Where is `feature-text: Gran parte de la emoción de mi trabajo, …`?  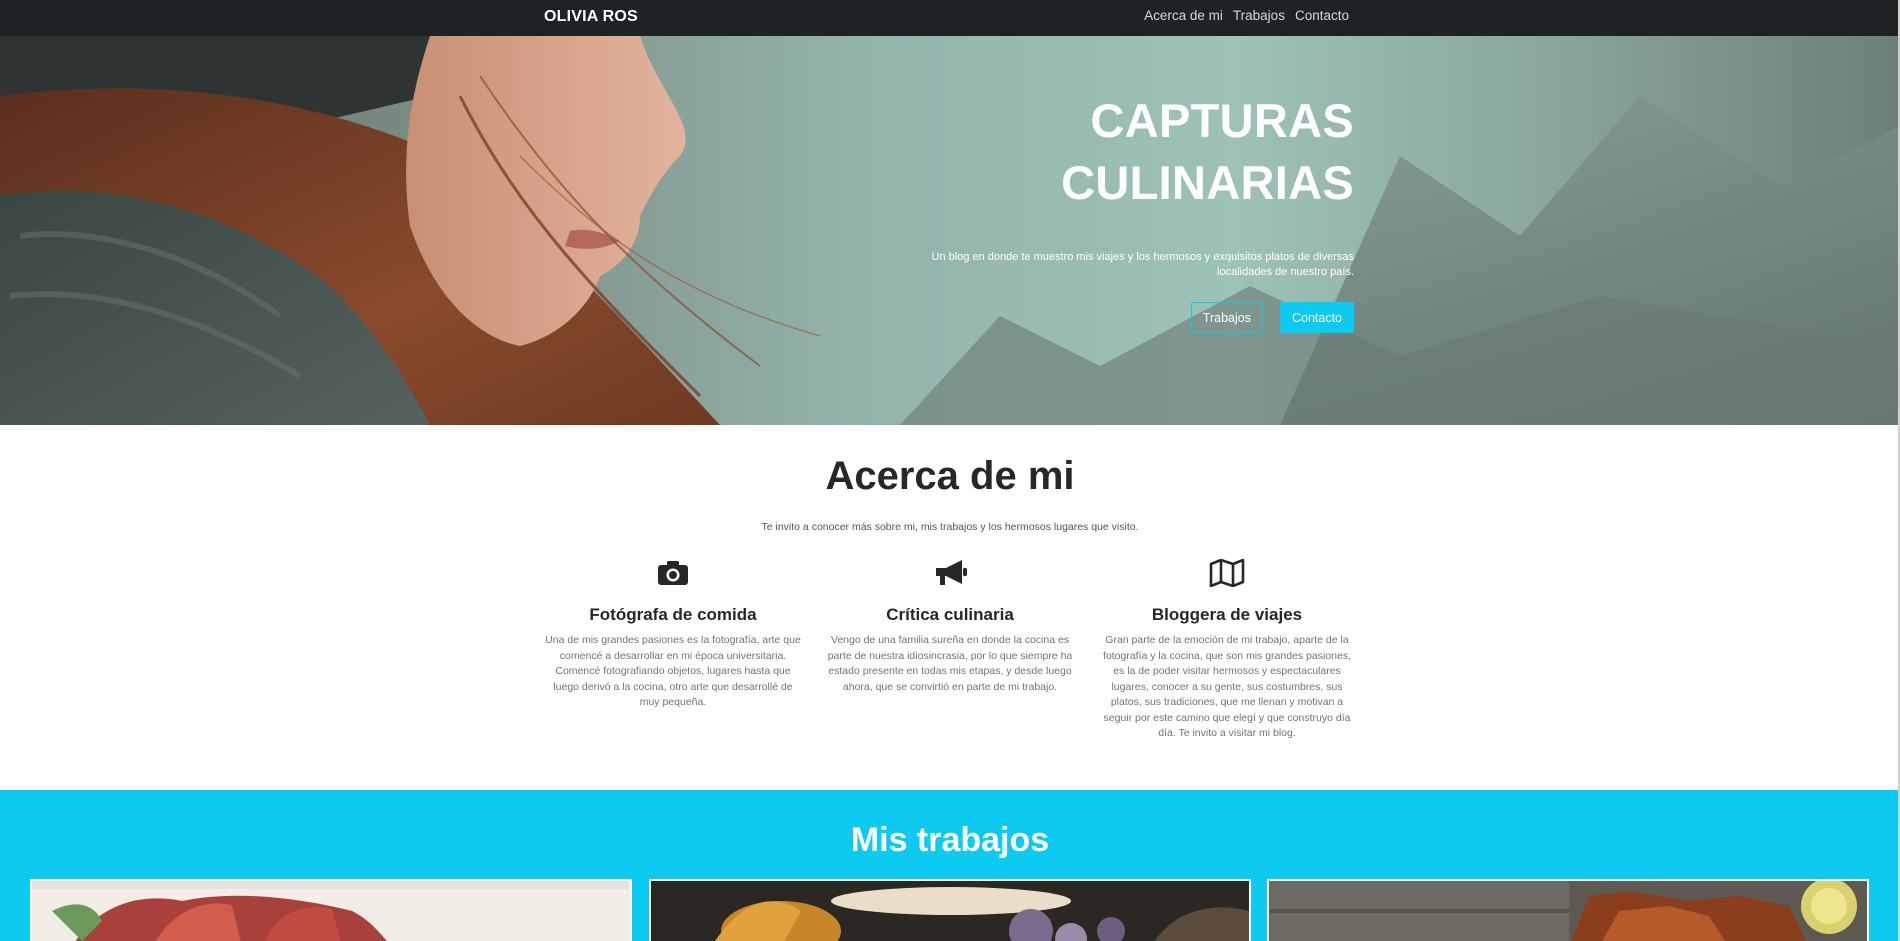
feature-text: Gran parte de la emoción de mi trabajo, … is located at coordinates (1227, 686).